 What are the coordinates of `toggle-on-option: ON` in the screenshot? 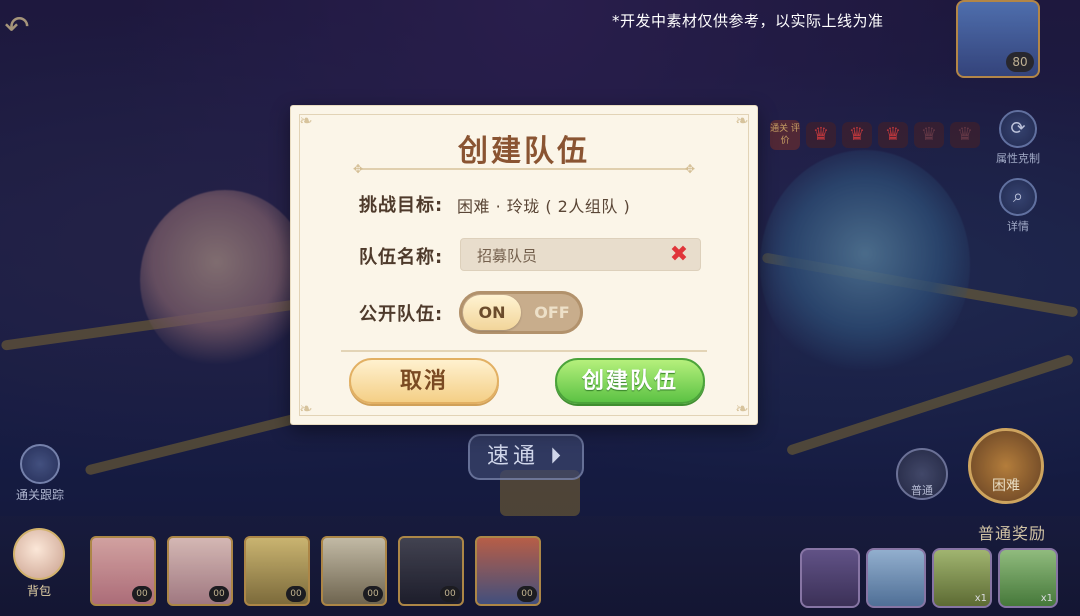 It's located at (492, 312).